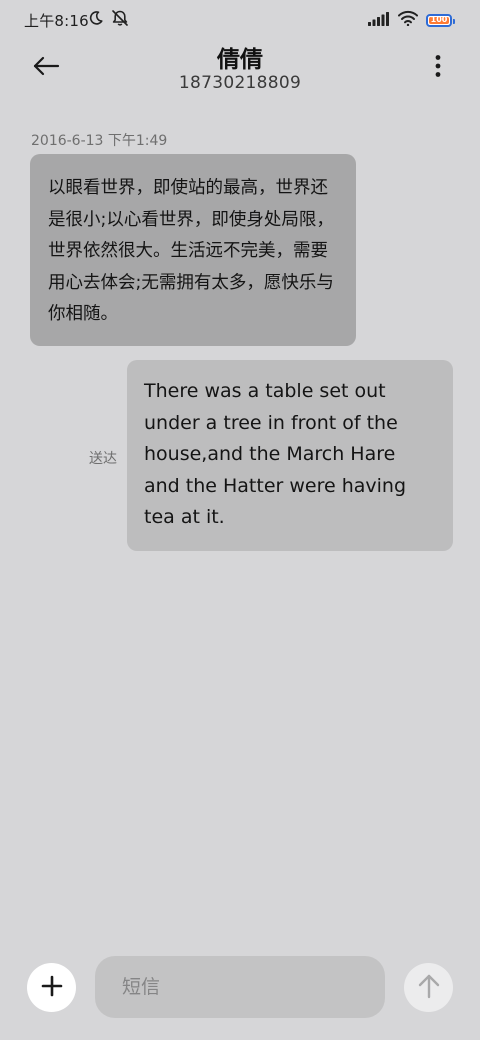 The width and height of the screenshot is (480, 1040). I want to click on battery-level: 100, so click(439, 19).